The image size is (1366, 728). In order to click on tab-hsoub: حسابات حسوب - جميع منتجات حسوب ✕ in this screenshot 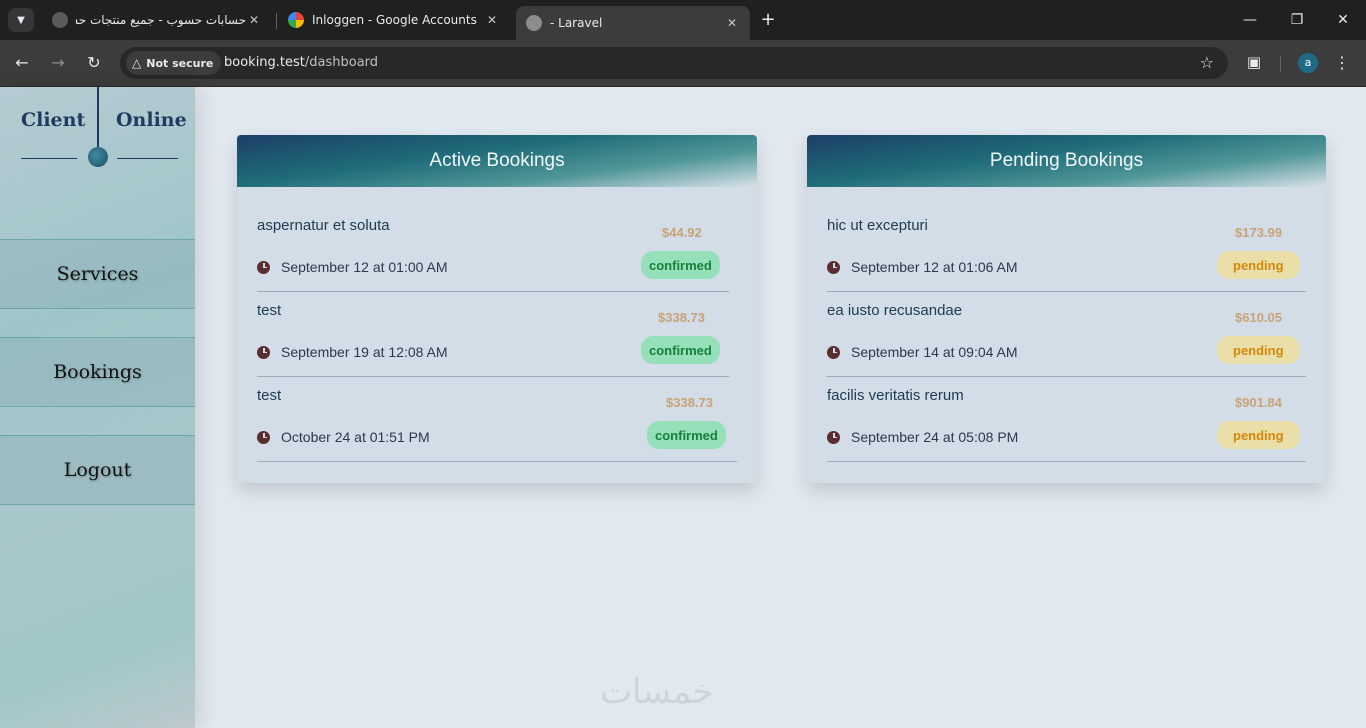, I will do `click(157, 20)`.